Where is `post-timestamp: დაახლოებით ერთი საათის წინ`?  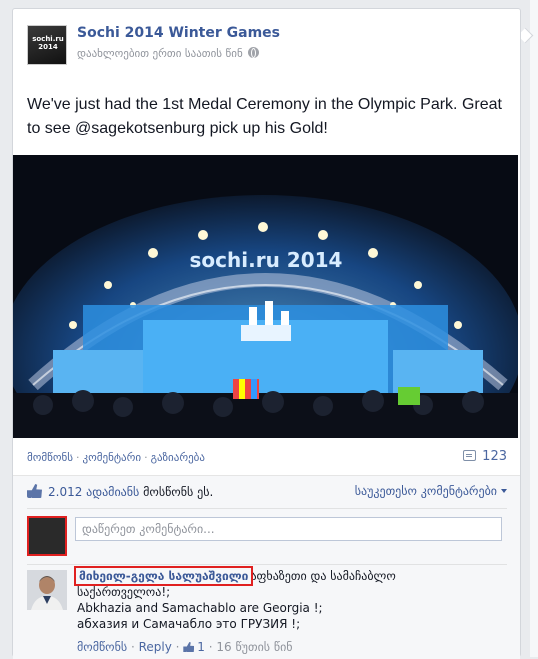 post-timestamp: დაახლოებით ერთი საათის წინ is located at coordinates (168, 53).